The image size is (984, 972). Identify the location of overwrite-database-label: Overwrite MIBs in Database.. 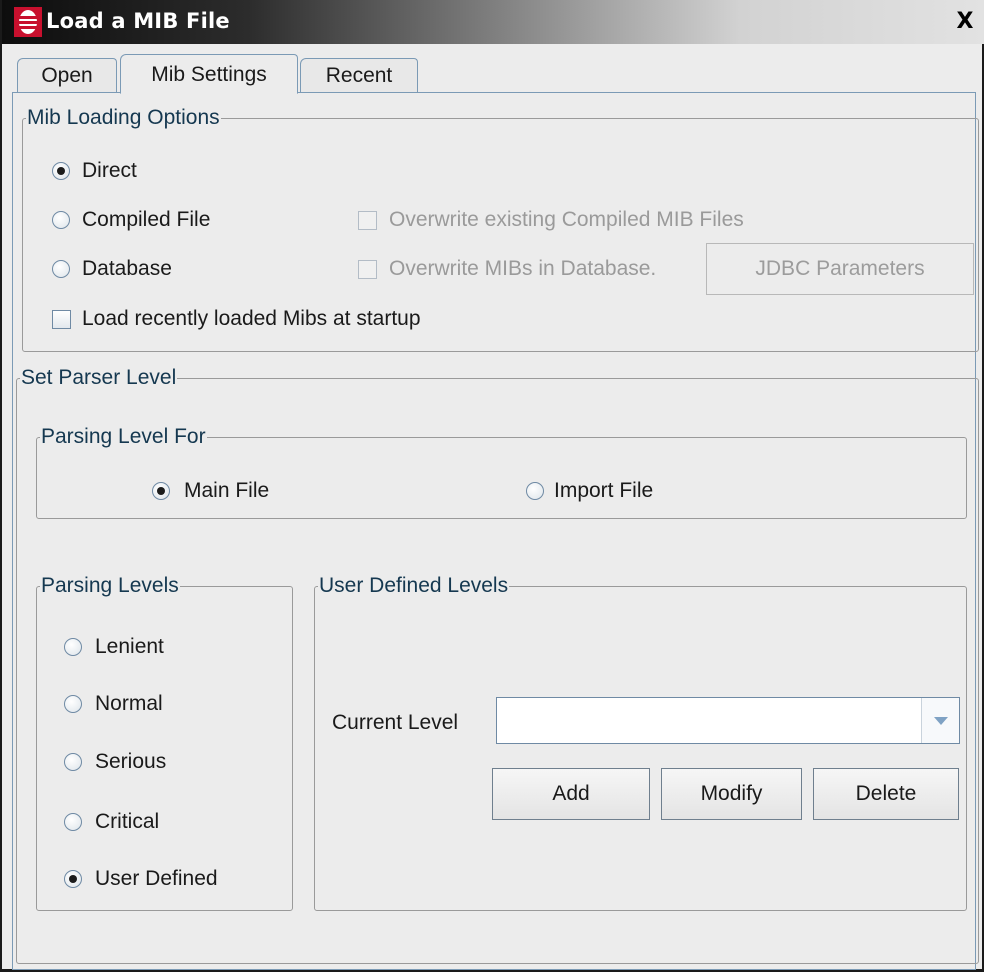
(522, 269).